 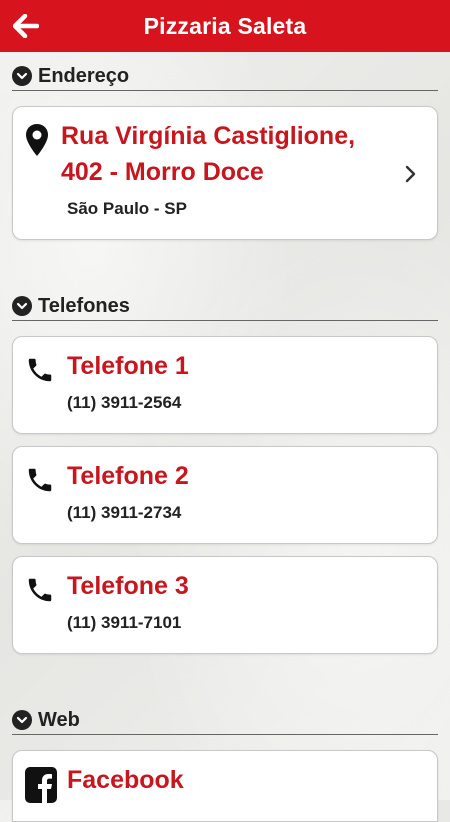 I want to click on phone-number: (11) 3911-2734, so click(x=124, y=512).